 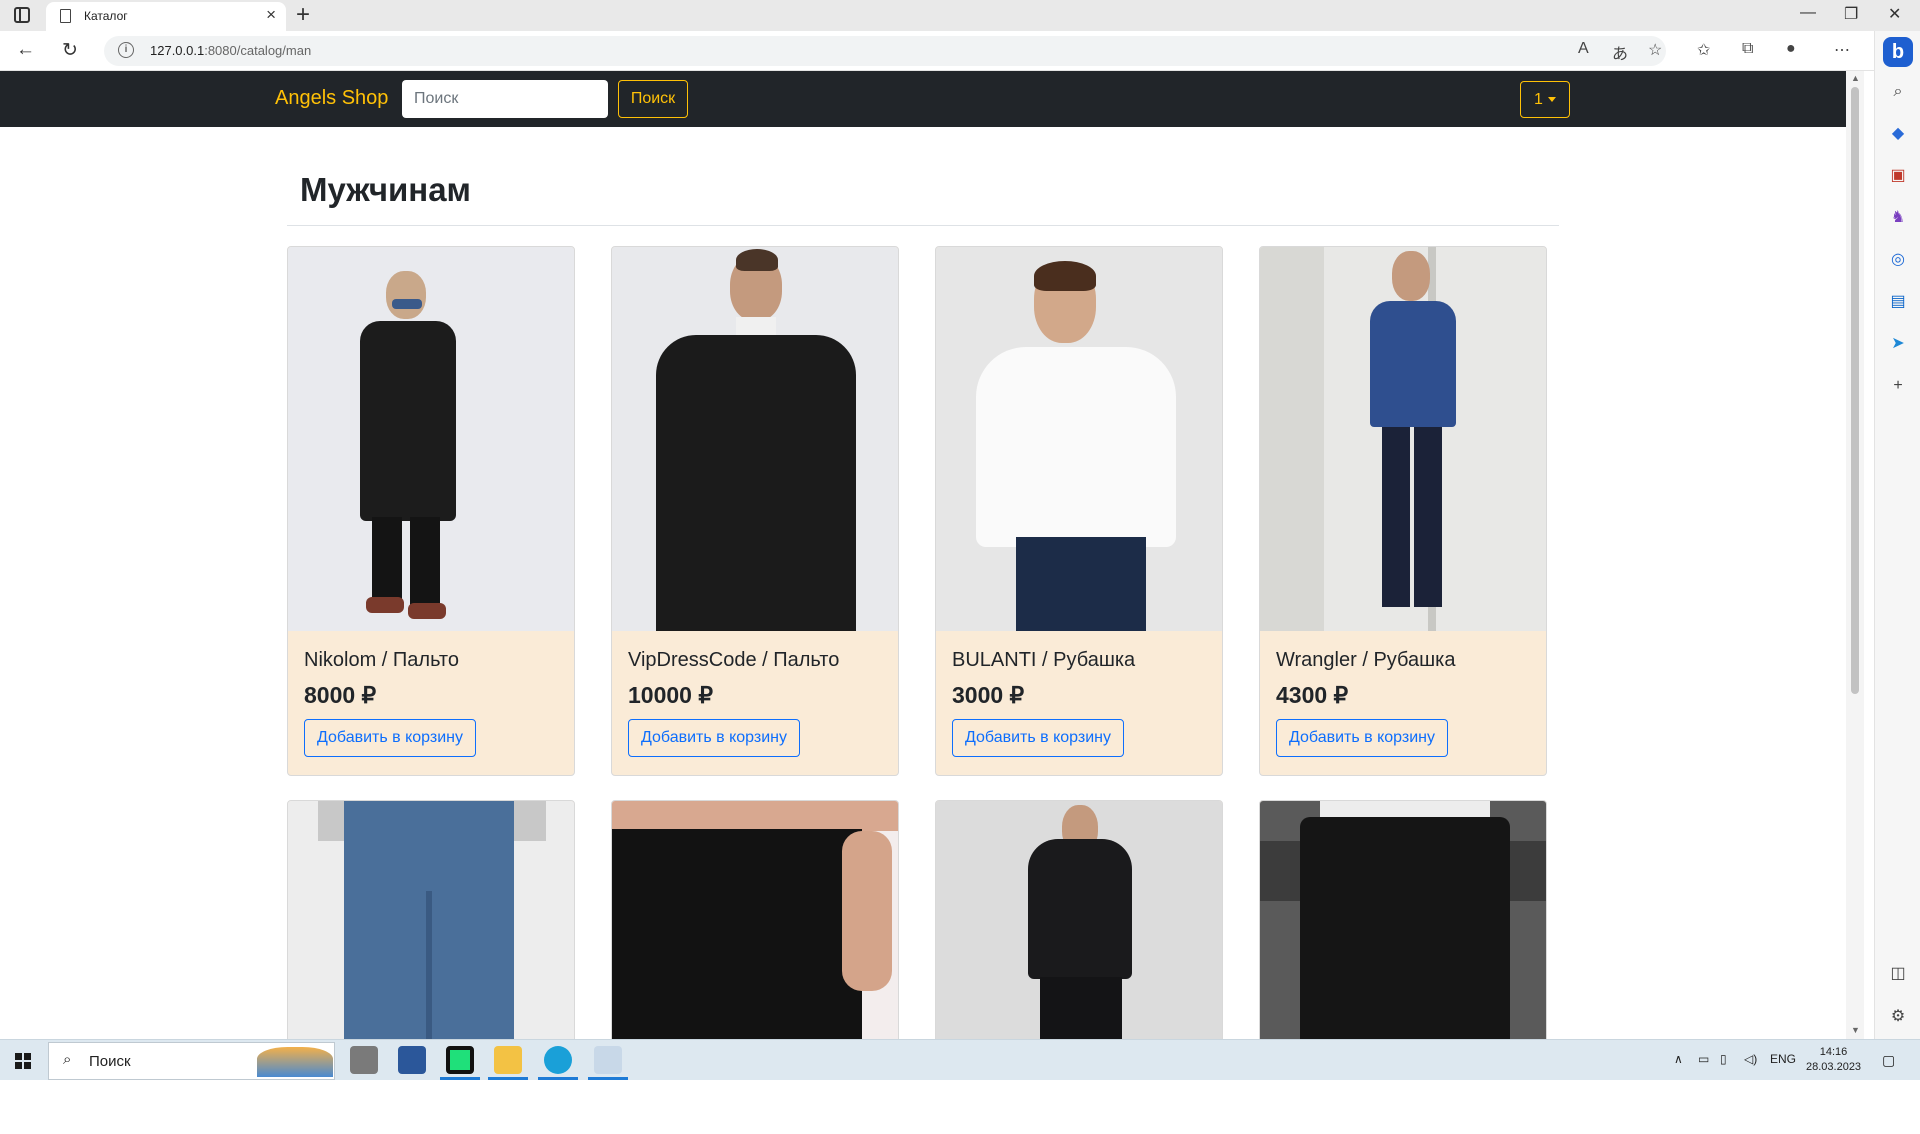 What do you see at coordinates (1044, 660) in the screenshot?
I see `product-title: BULANTI / Рубашка` at bounding box center [1044, 660].